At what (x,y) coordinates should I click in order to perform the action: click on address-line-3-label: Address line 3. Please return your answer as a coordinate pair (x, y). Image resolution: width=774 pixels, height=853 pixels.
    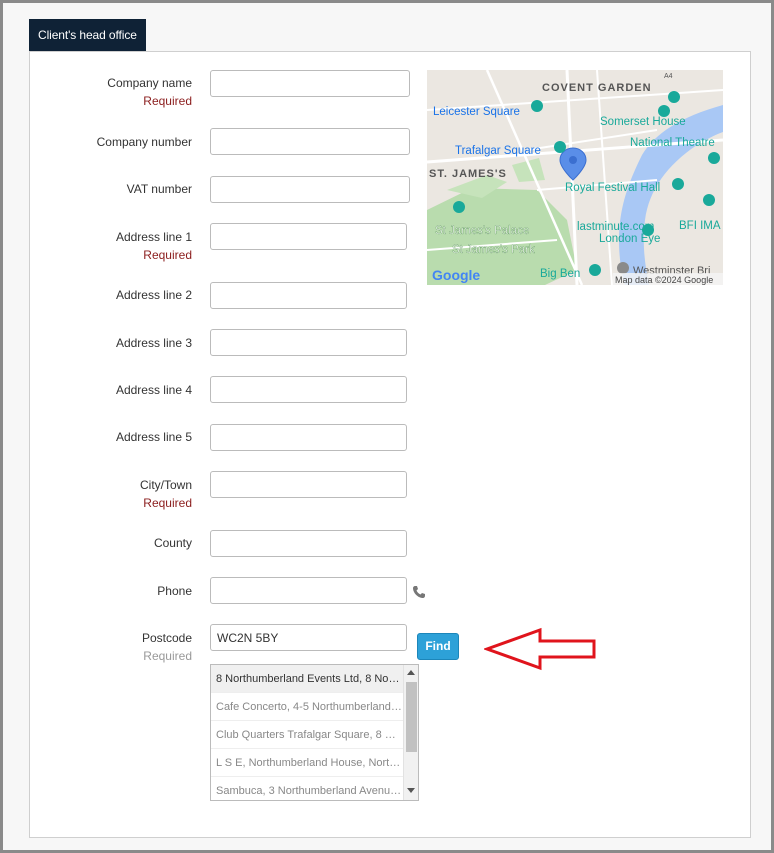
    Looking at the image, I should click on (153, 343).